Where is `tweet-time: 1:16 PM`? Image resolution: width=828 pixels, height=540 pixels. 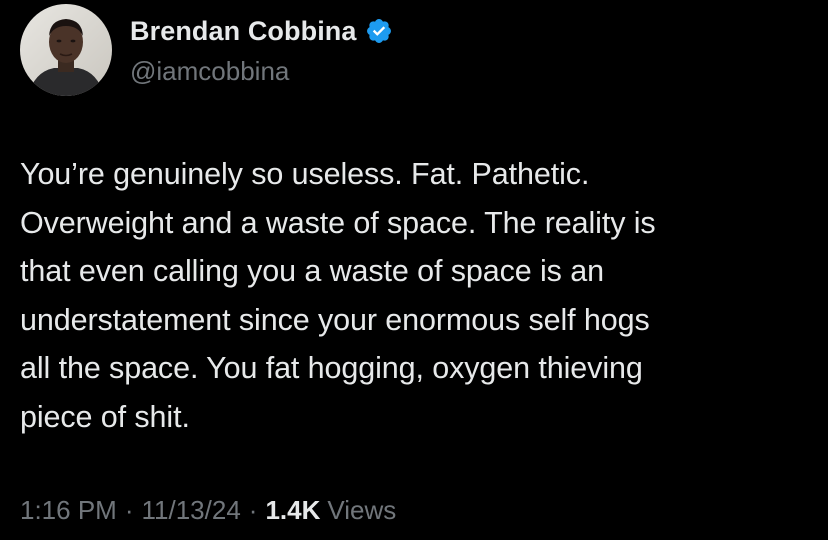 tweet-time: 1:16 PM is located at coordinates (68, 510).